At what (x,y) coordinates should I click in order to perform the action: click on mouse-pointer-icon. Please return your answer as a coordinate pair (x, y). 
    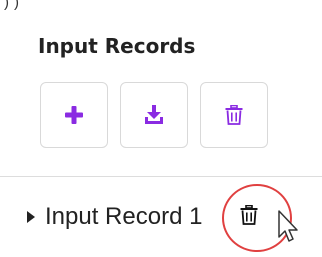
    Looking at the image, I should click on (289, 229).